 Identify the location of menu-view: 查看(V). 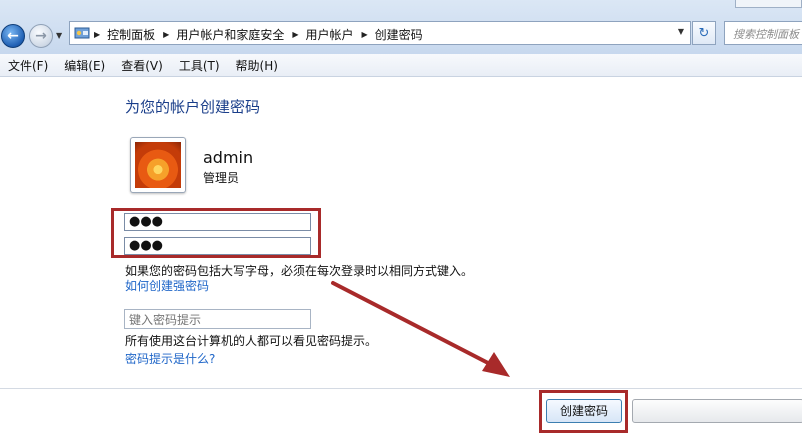
(142, 65).